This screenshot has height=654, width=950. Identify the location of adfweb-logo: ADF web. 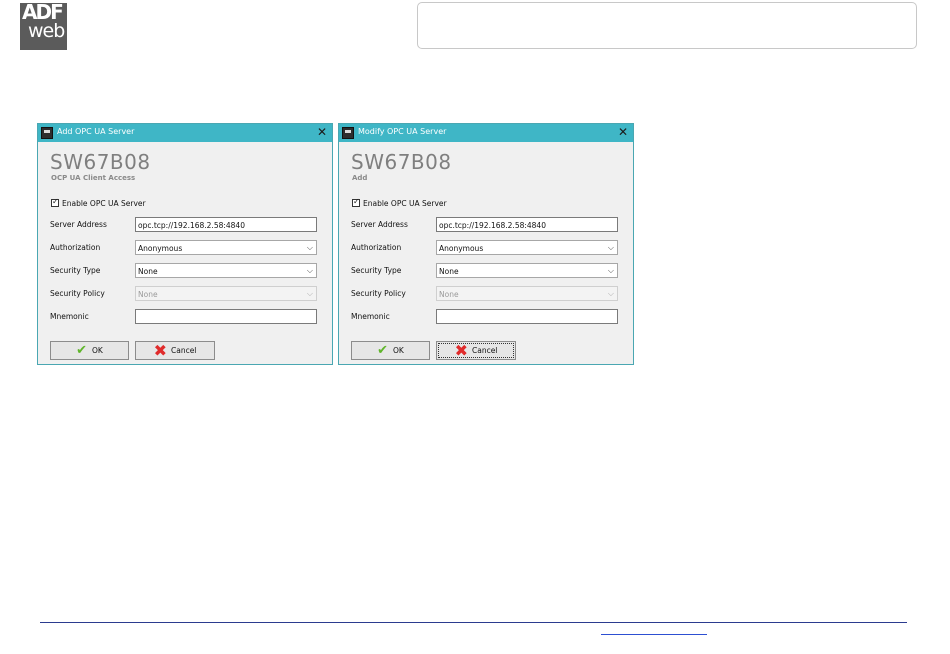
(43, 26).